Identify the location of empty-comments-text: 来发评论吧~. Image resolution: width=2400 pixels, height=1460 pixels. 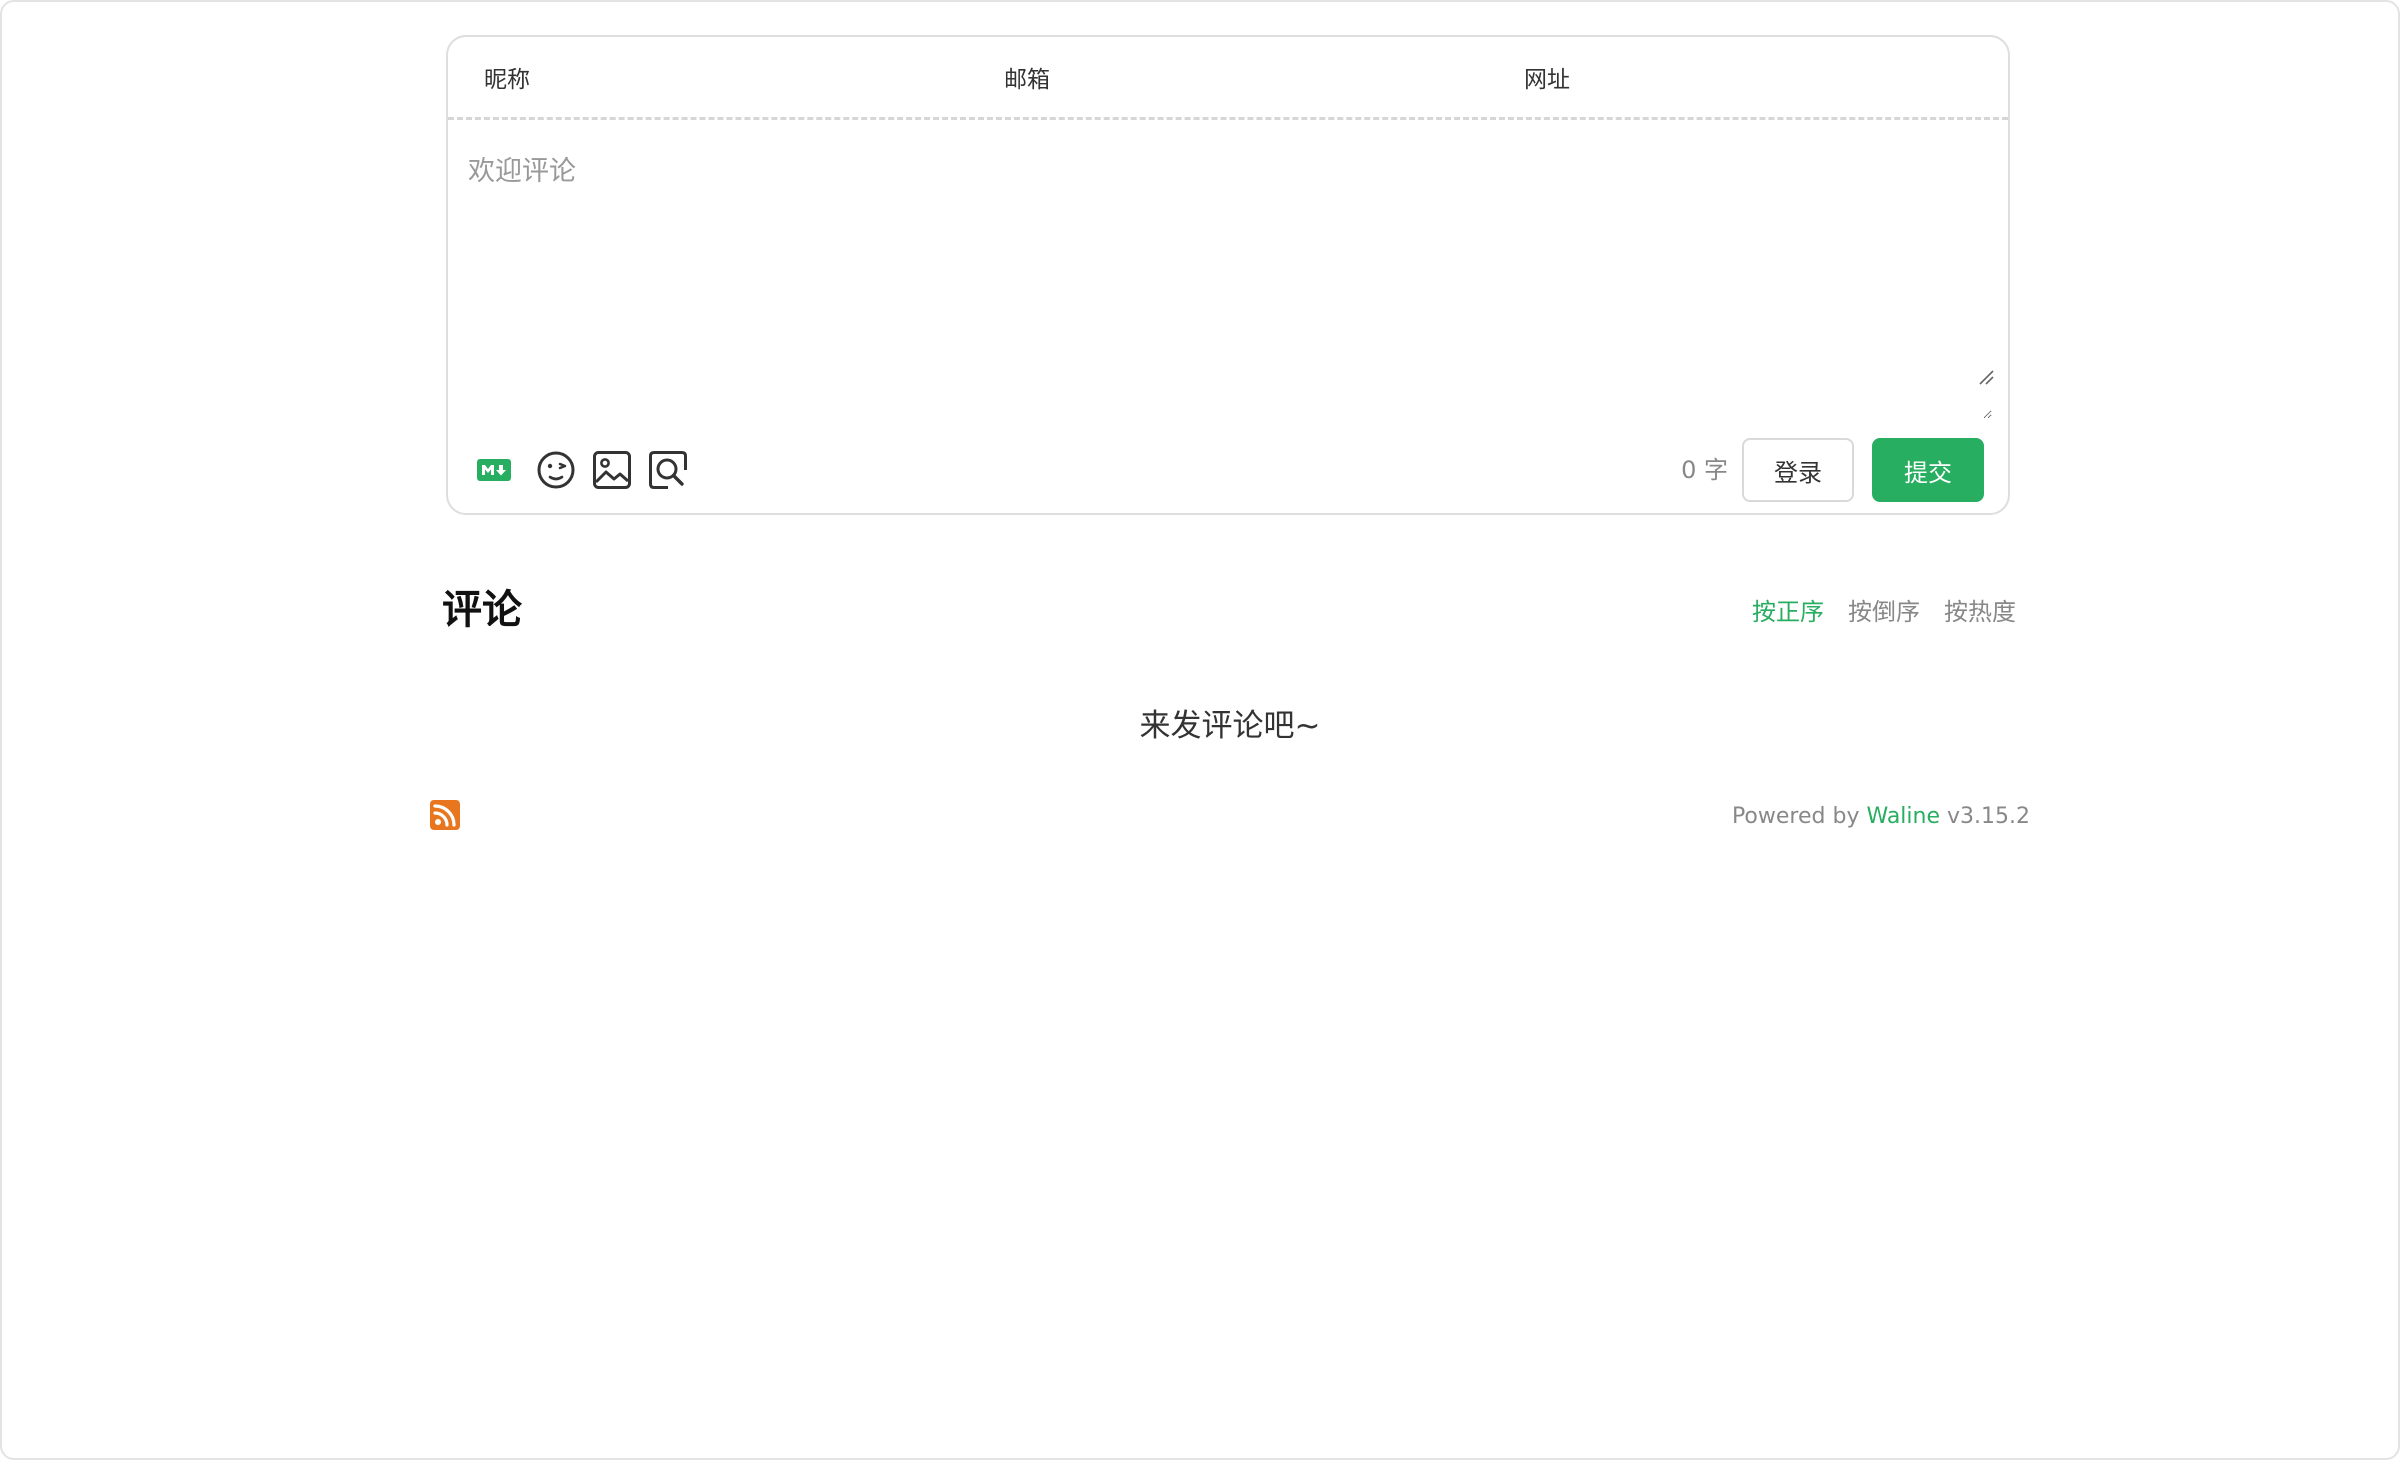
(1230, 726).